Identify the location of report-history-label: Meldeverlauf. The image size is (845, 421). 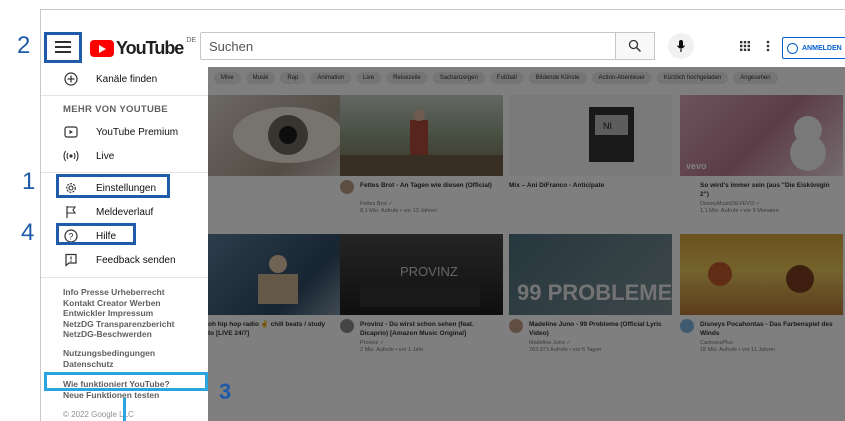
(125, 212).